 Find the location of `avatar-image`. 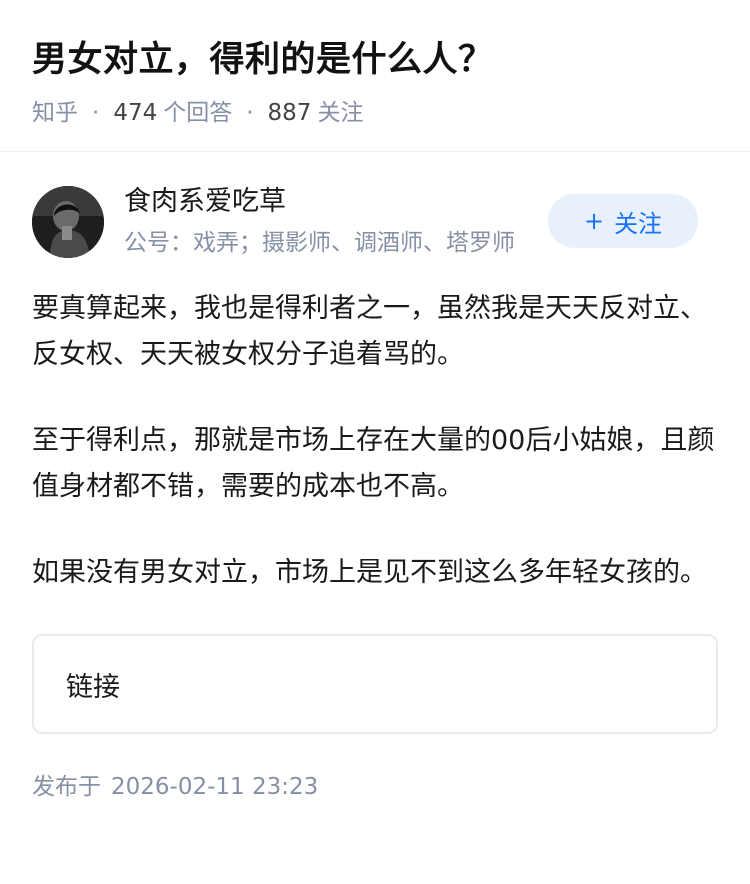

avatar-image is located at coordinates (68, 222).